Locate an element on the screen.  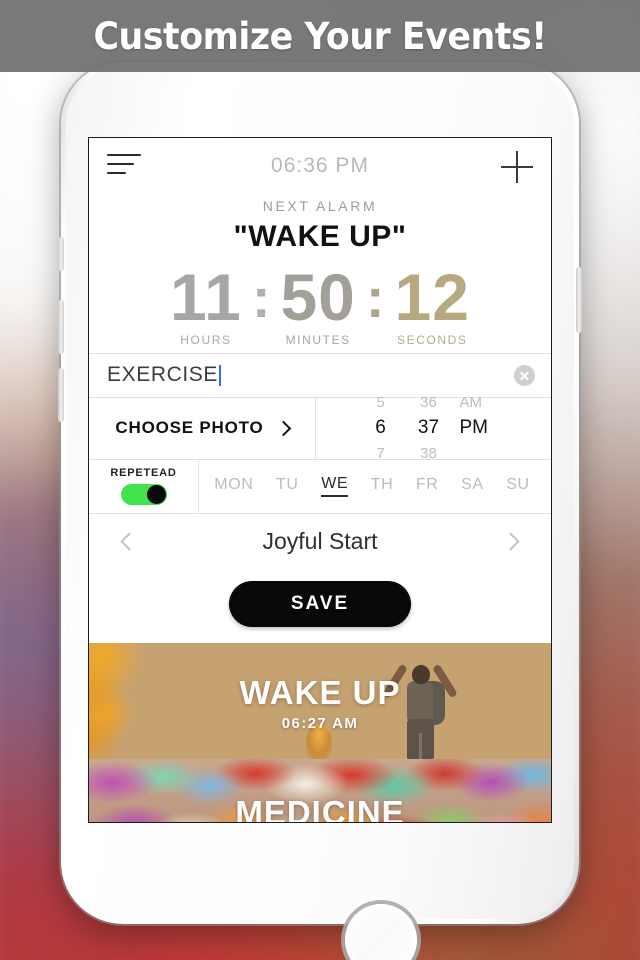
sound-selector-row: Joyful Start is located at coordinates (320, 540).